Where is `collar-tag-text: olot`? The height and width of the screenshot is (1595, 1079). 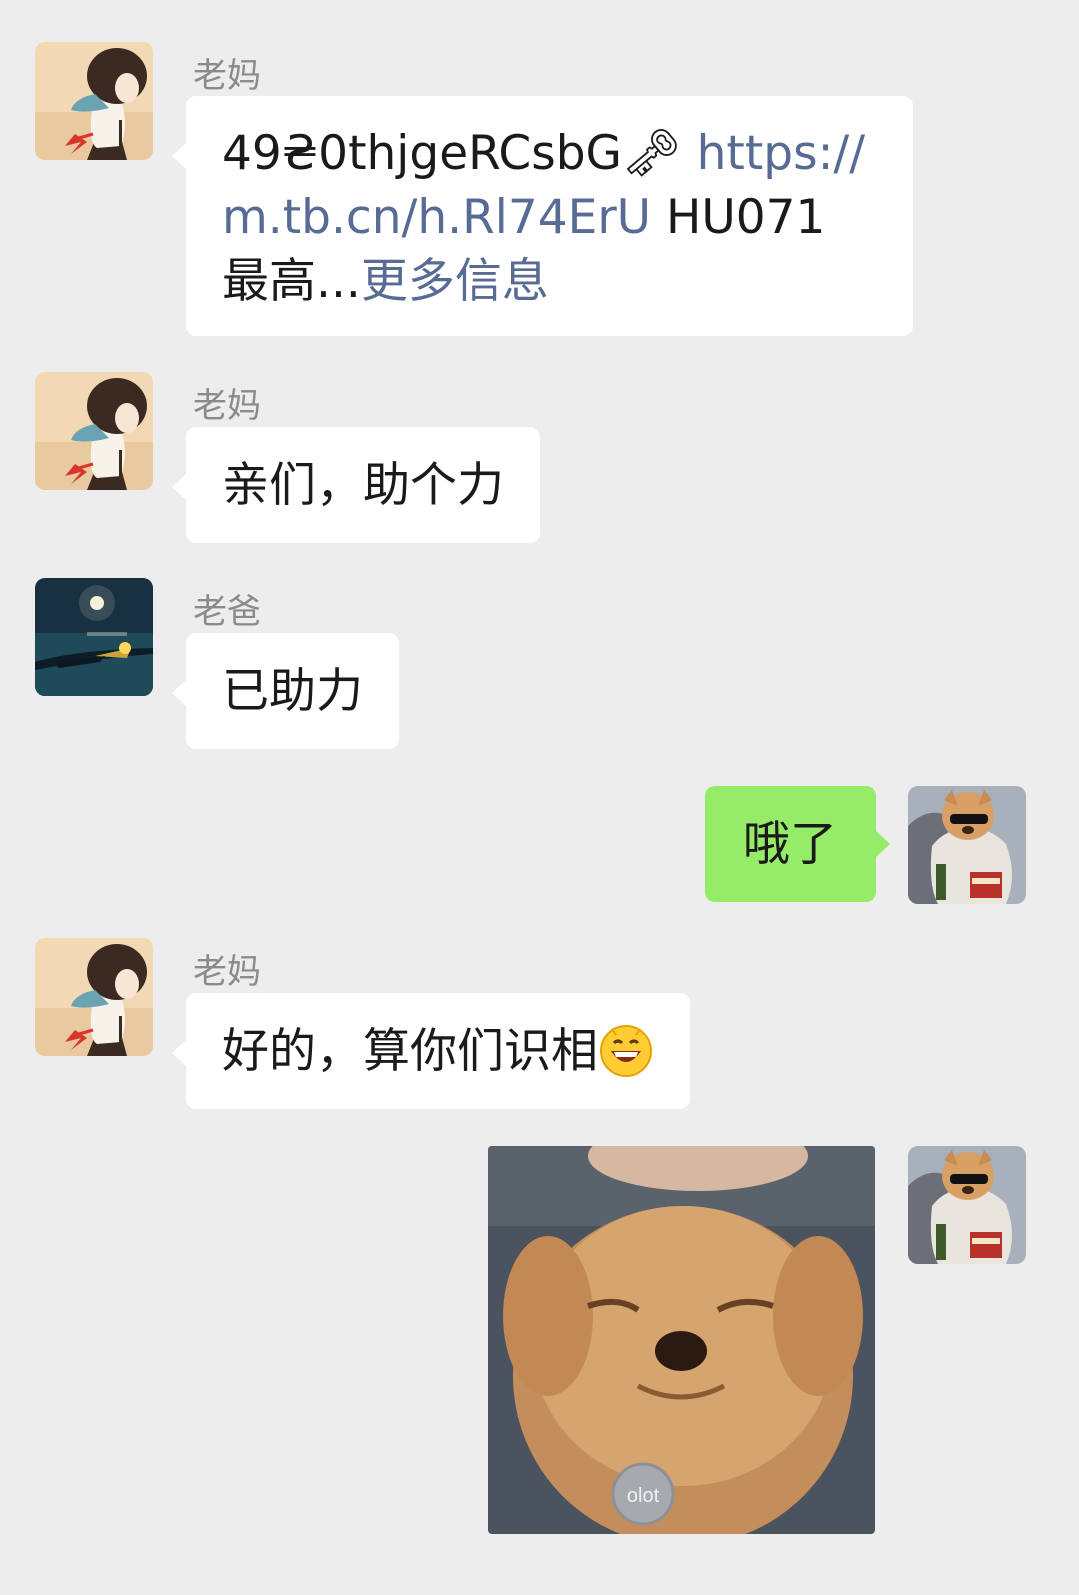
collar-tag-text: olot is located at coordinates (643, 1496).